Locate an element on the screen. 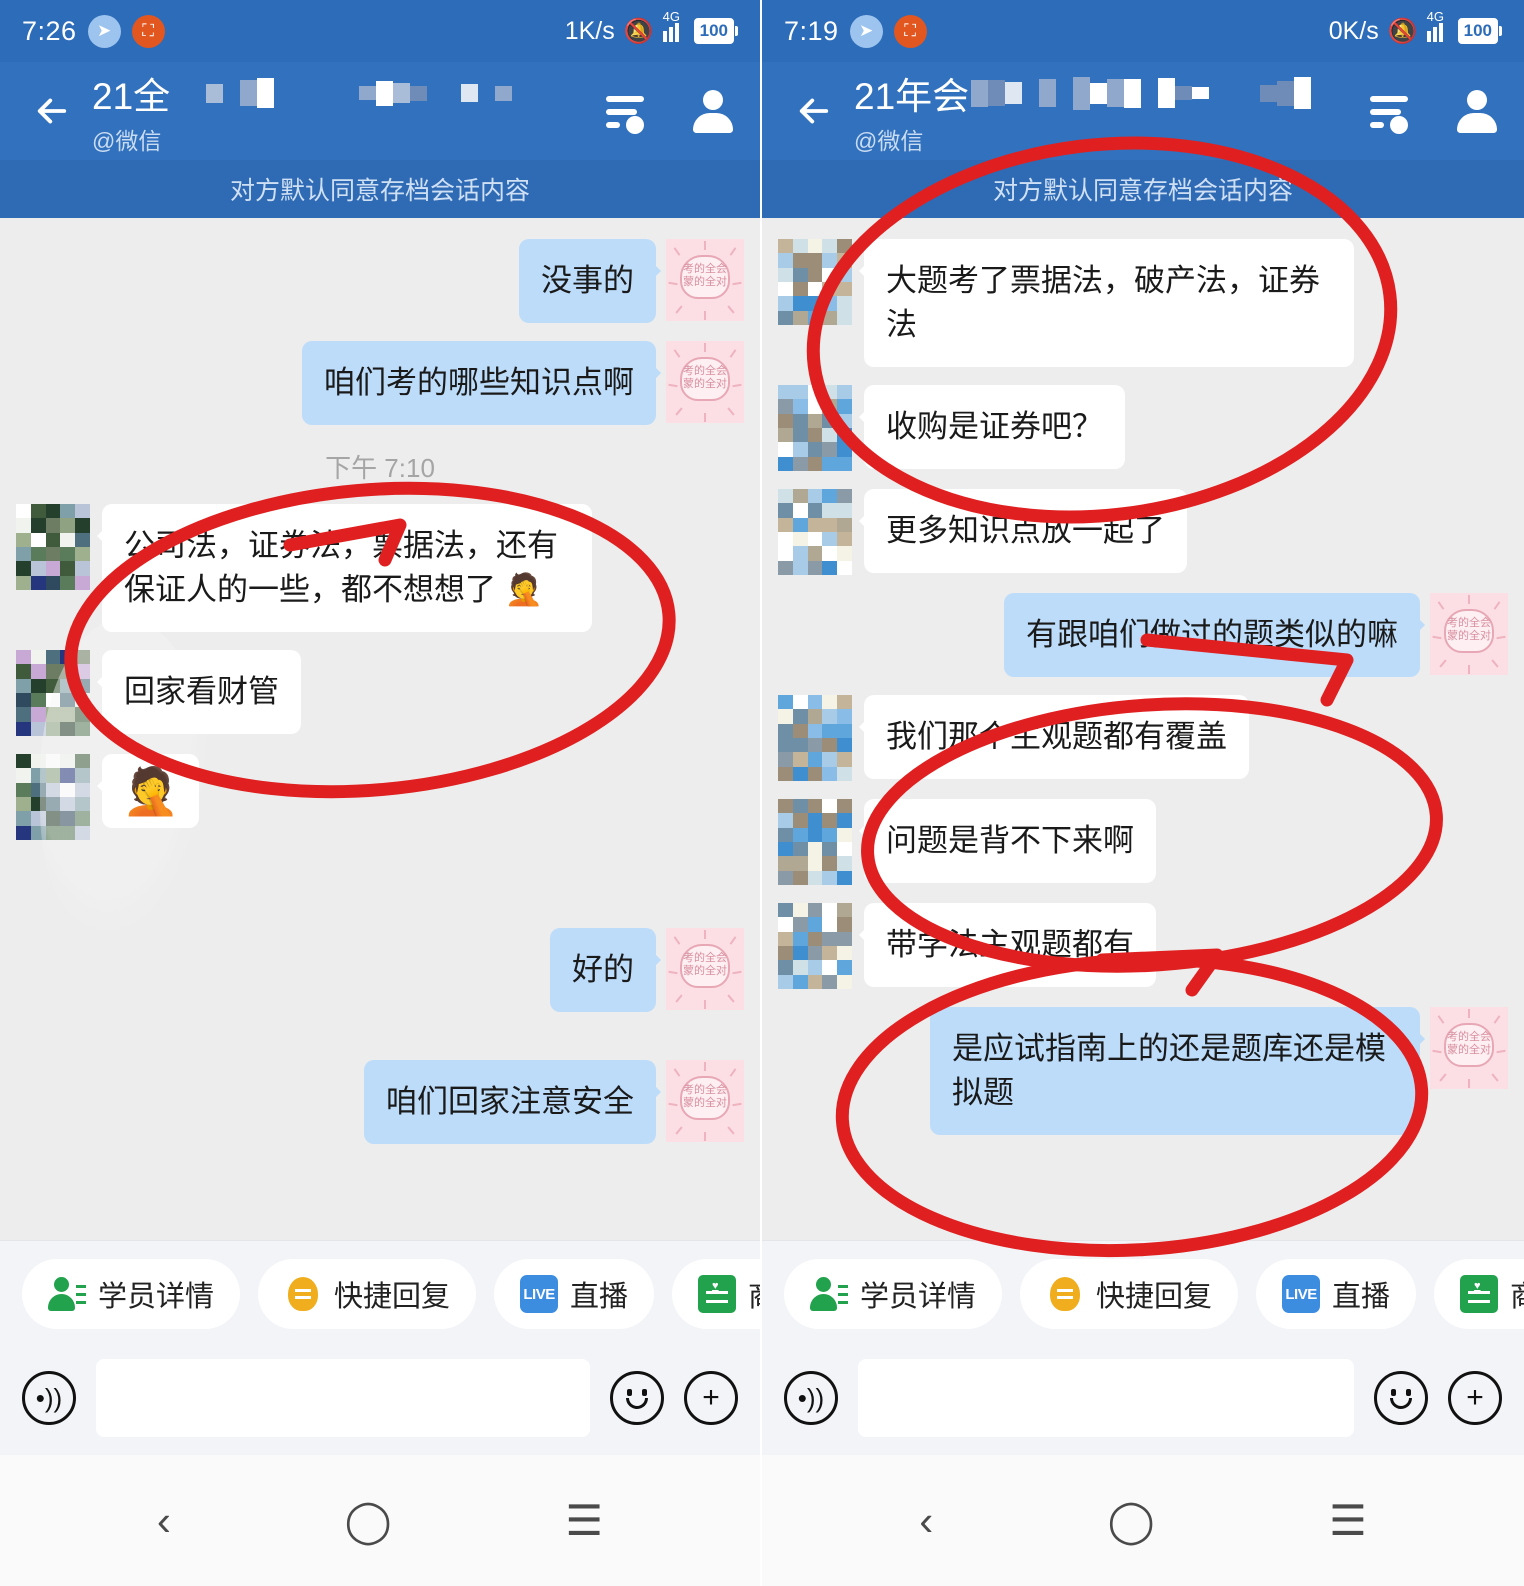 This screenshot has width=1524, height=1586. message-bubble: 🤦 is located at coordinates (148, 791).